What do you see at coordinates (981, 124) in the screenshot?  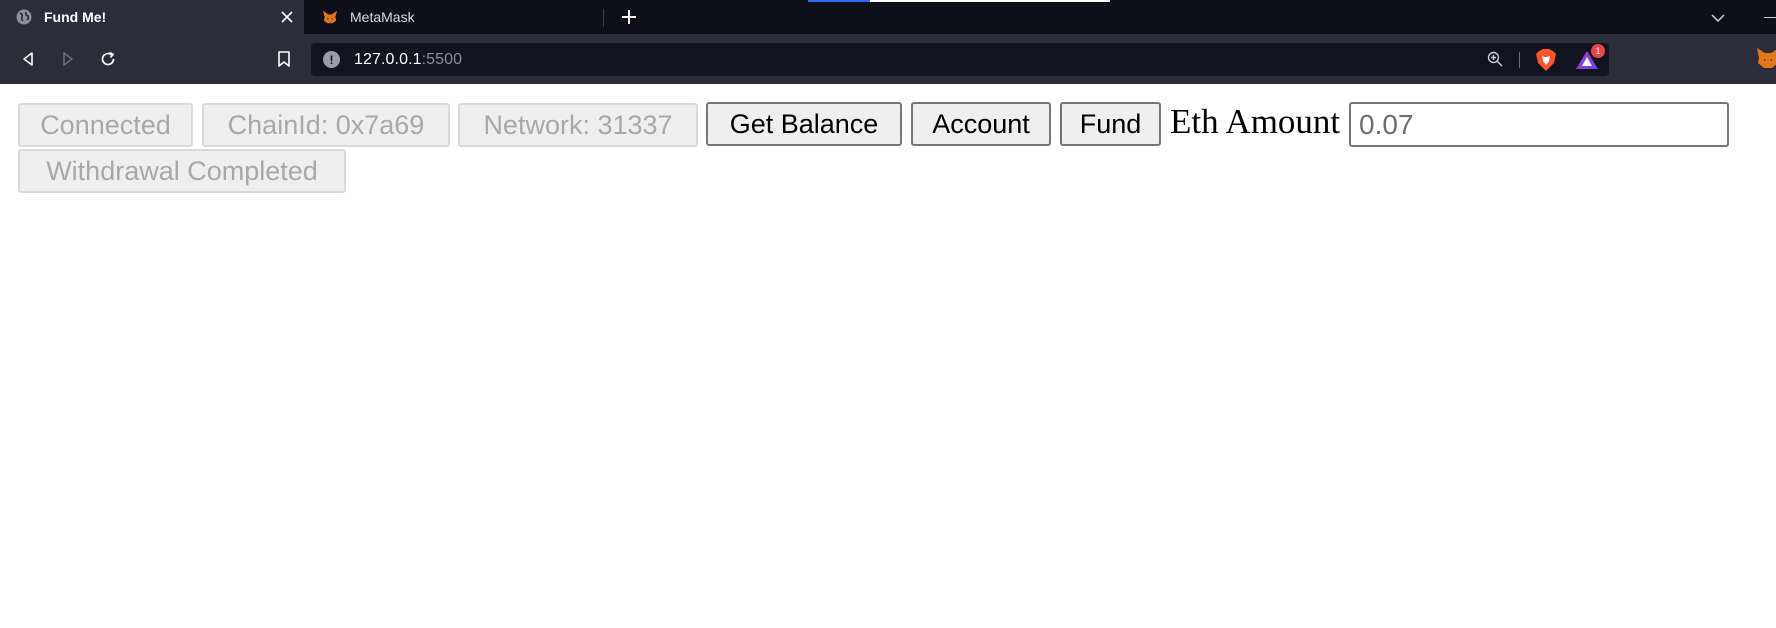 I see `account-button: Account` at bounding box center [981, 124].